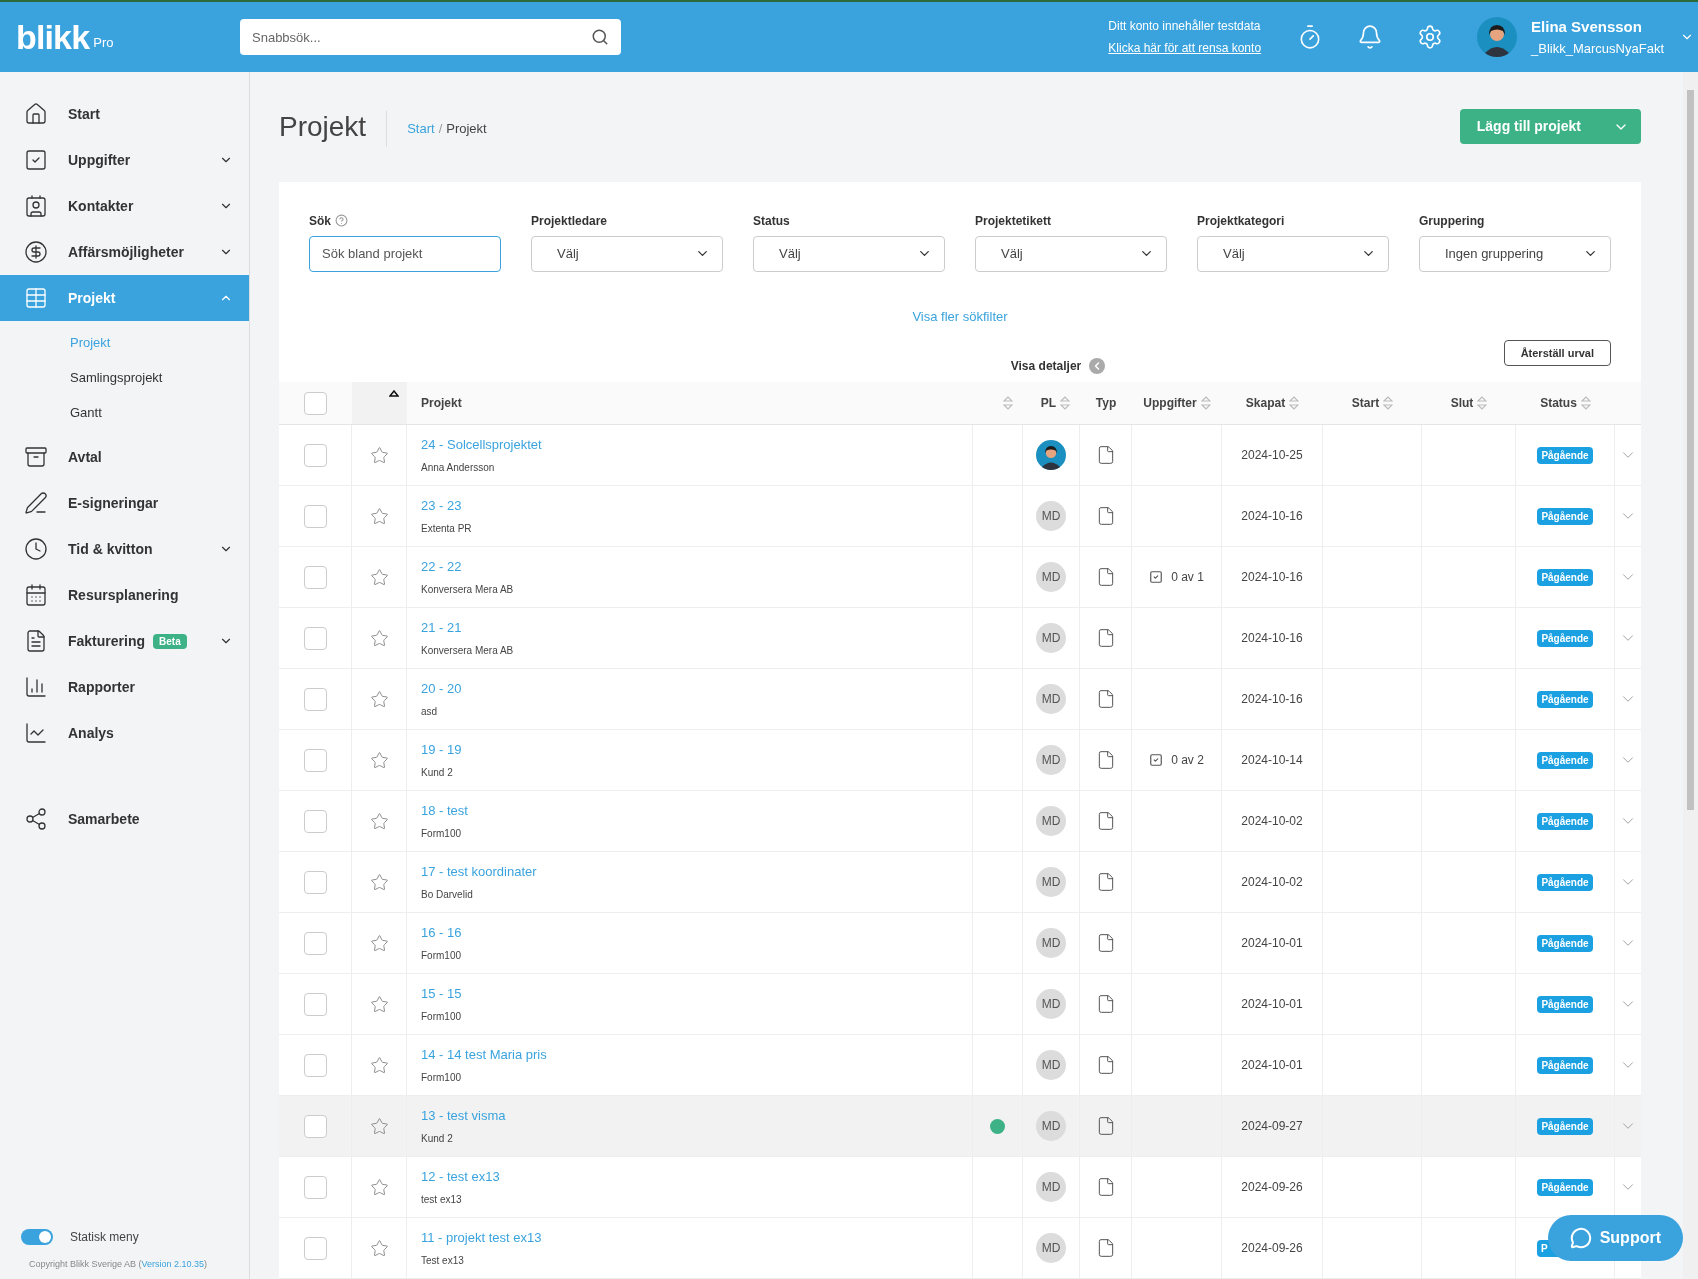 This screenshot has height=1279, width=1698. What do you see at coordinates (1097, 366) in the screenshot?
I see `collapse-toggle` at bounding box center [1097, 366].